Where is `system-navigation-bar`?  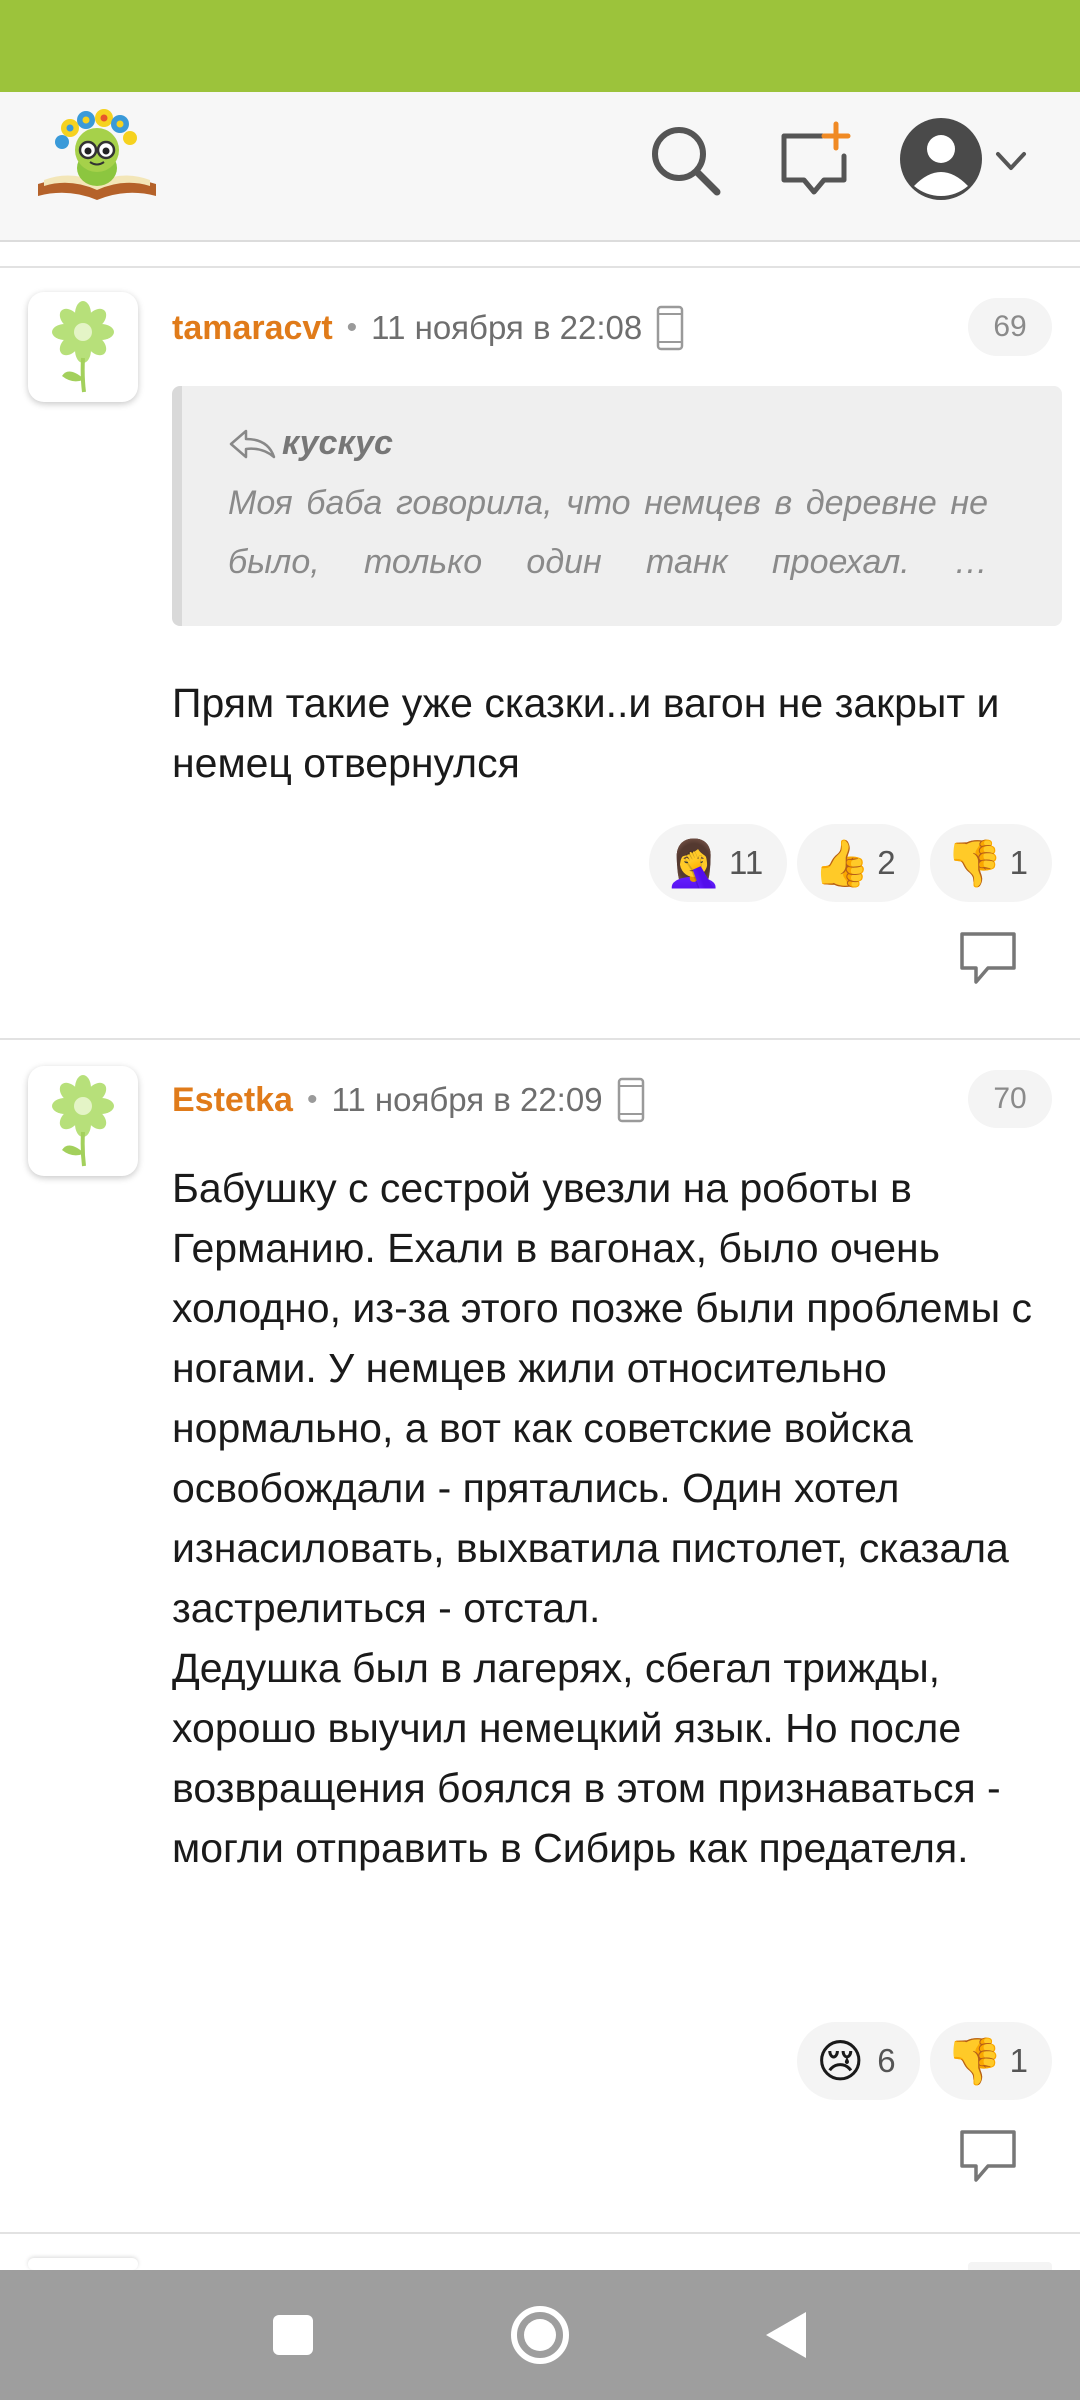
system-navigation-bar is located at coordinates (540, 2335).